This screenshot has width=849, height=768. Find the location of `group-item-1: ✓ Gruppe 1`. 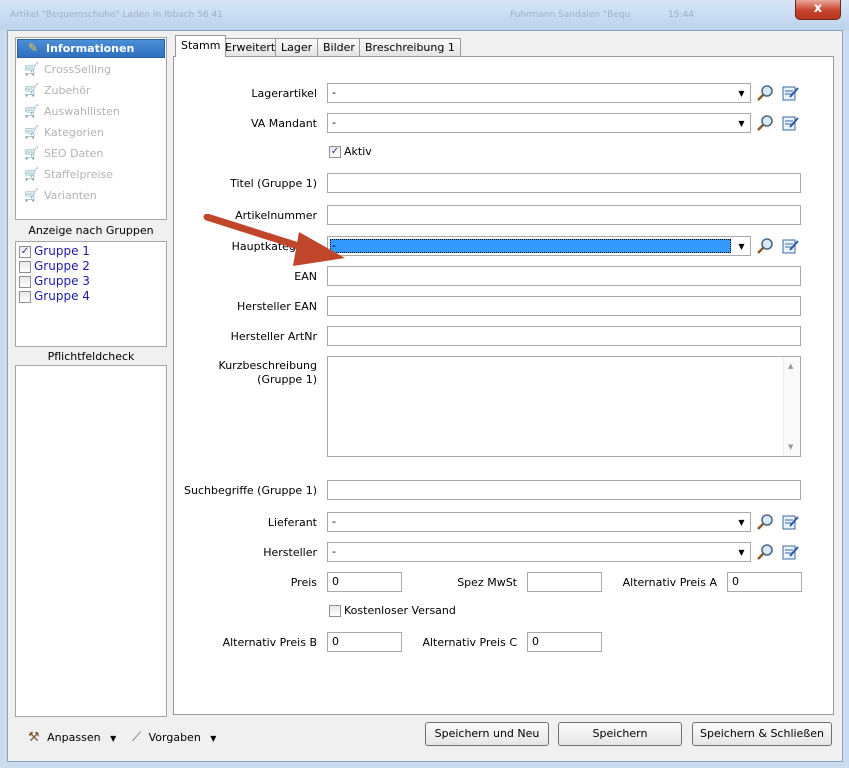

group-item-1: ✓ Gruppe 1 is located at coordinates (91, 251).